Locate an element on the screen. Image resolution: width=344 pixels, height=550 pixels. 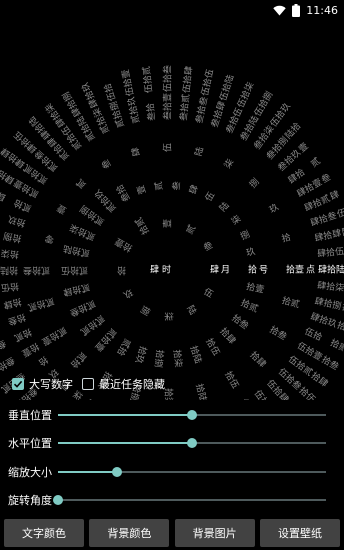
clock-minute-item: 叁拾伍 is located at coordinates (234, 121).